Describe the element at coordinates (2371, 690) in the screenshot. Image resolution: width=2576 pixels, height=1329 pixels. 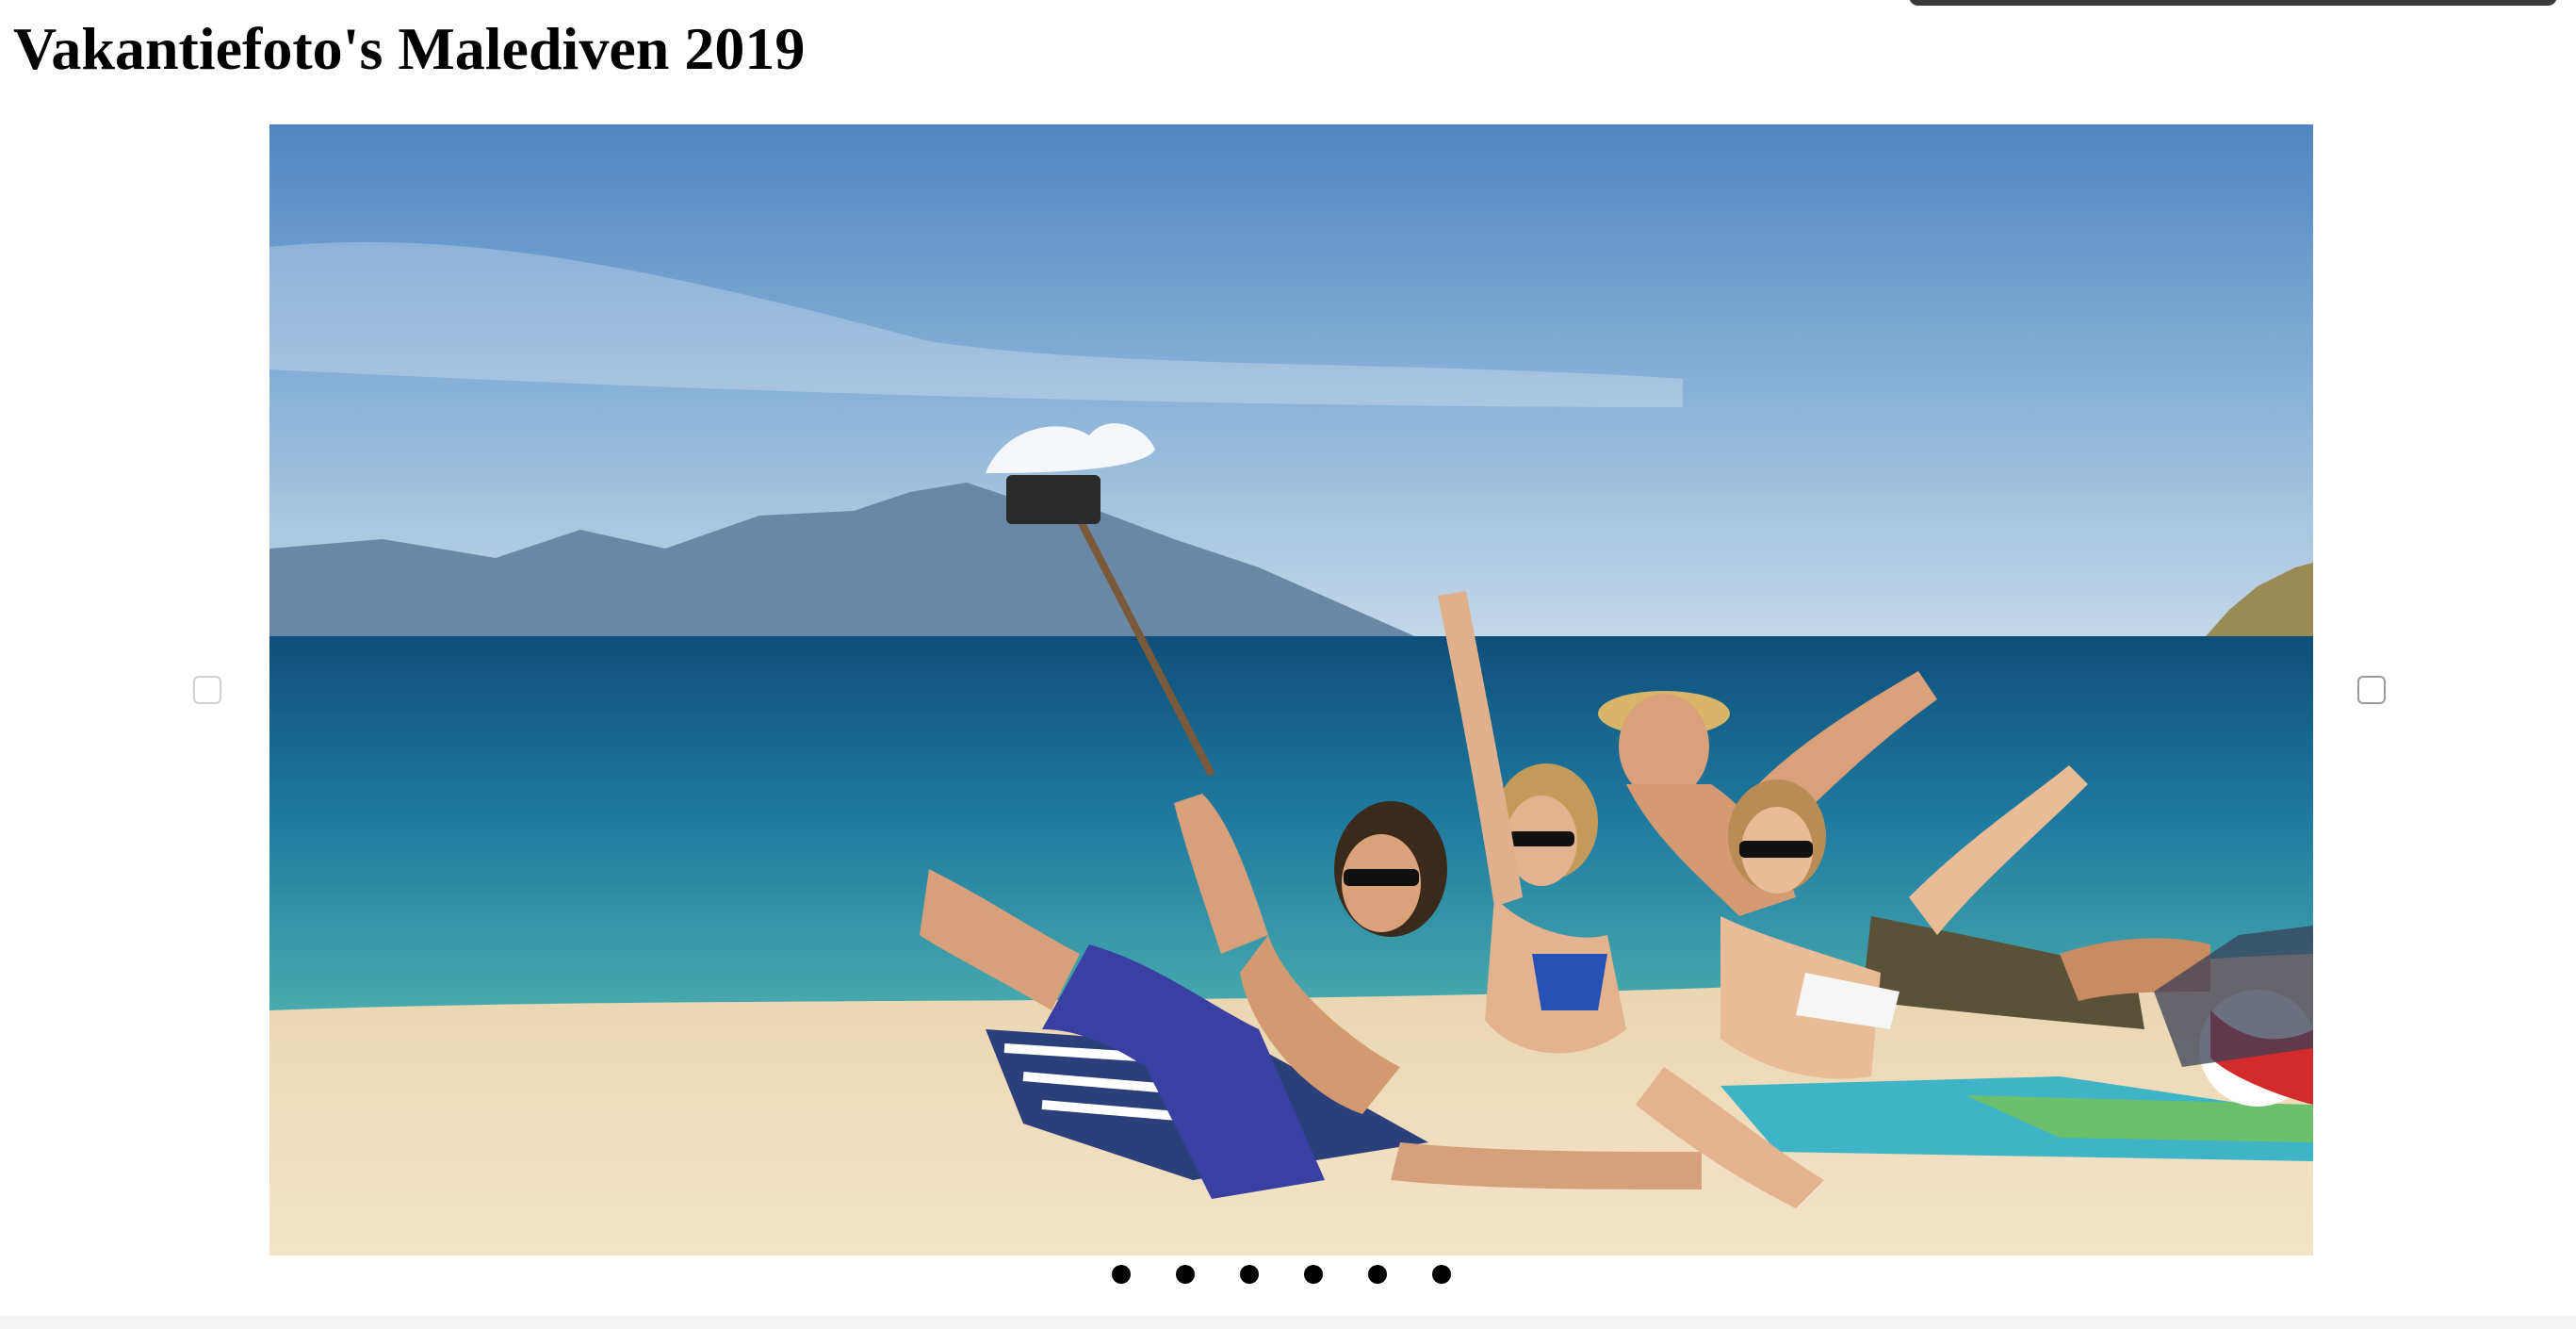
I see `next-slide-button` at that location.